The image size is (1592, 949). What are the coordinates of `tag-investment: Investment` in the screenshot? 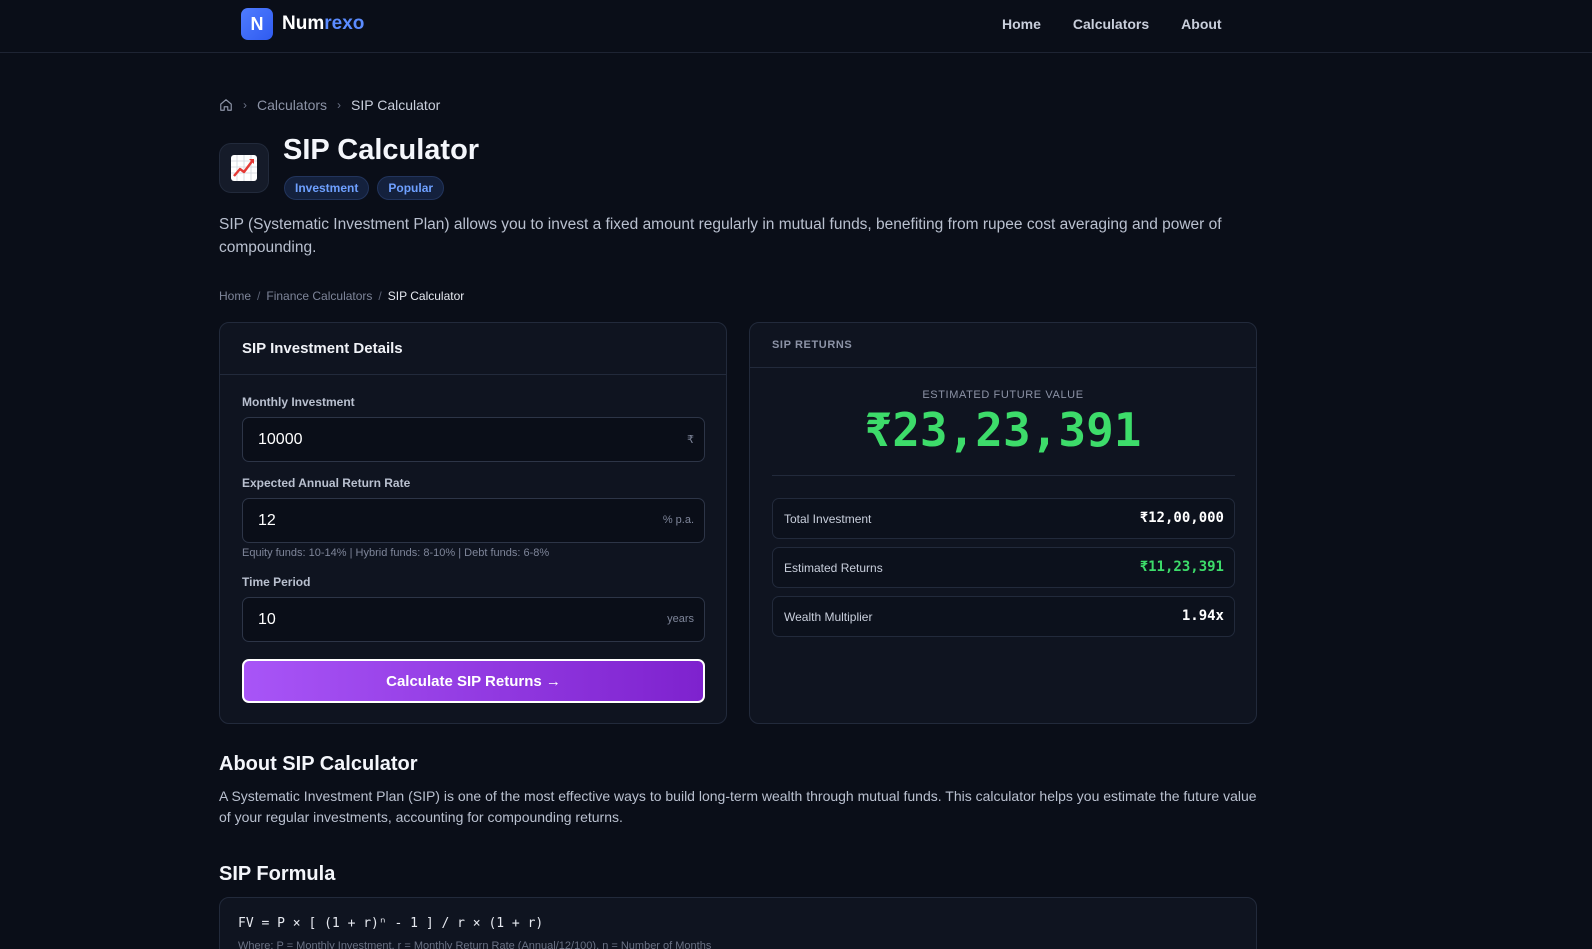 It's located at (327, 188).